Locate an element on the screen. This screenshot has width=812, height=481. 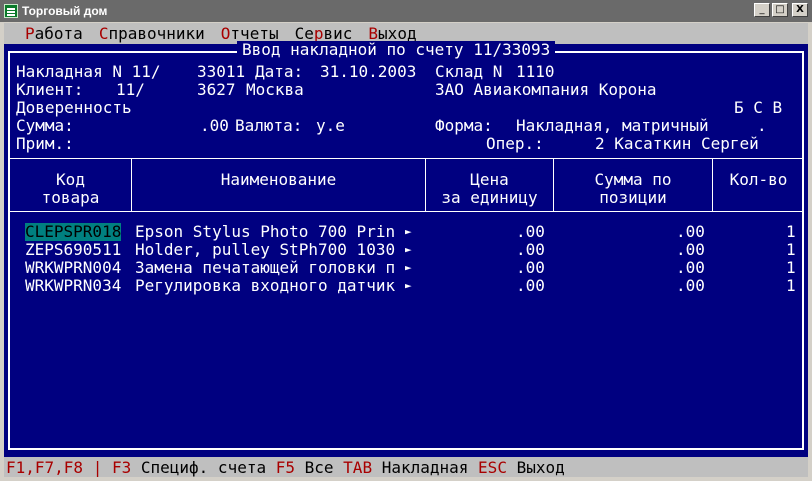
currency-value: у.е is located at coordinates (330, 126).